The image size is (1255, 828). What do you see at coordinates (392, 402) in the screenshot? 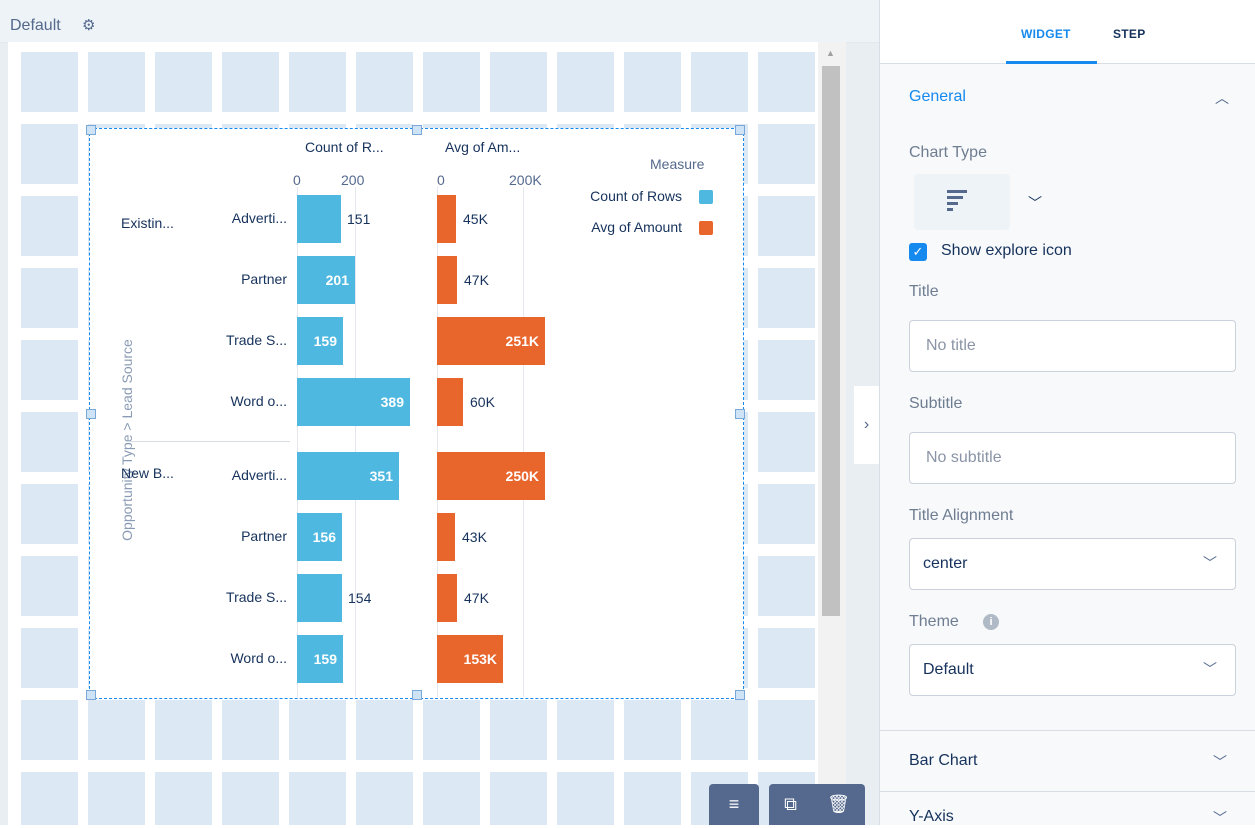
I see `count-data-label: 389` at bounding box center [392, 402].